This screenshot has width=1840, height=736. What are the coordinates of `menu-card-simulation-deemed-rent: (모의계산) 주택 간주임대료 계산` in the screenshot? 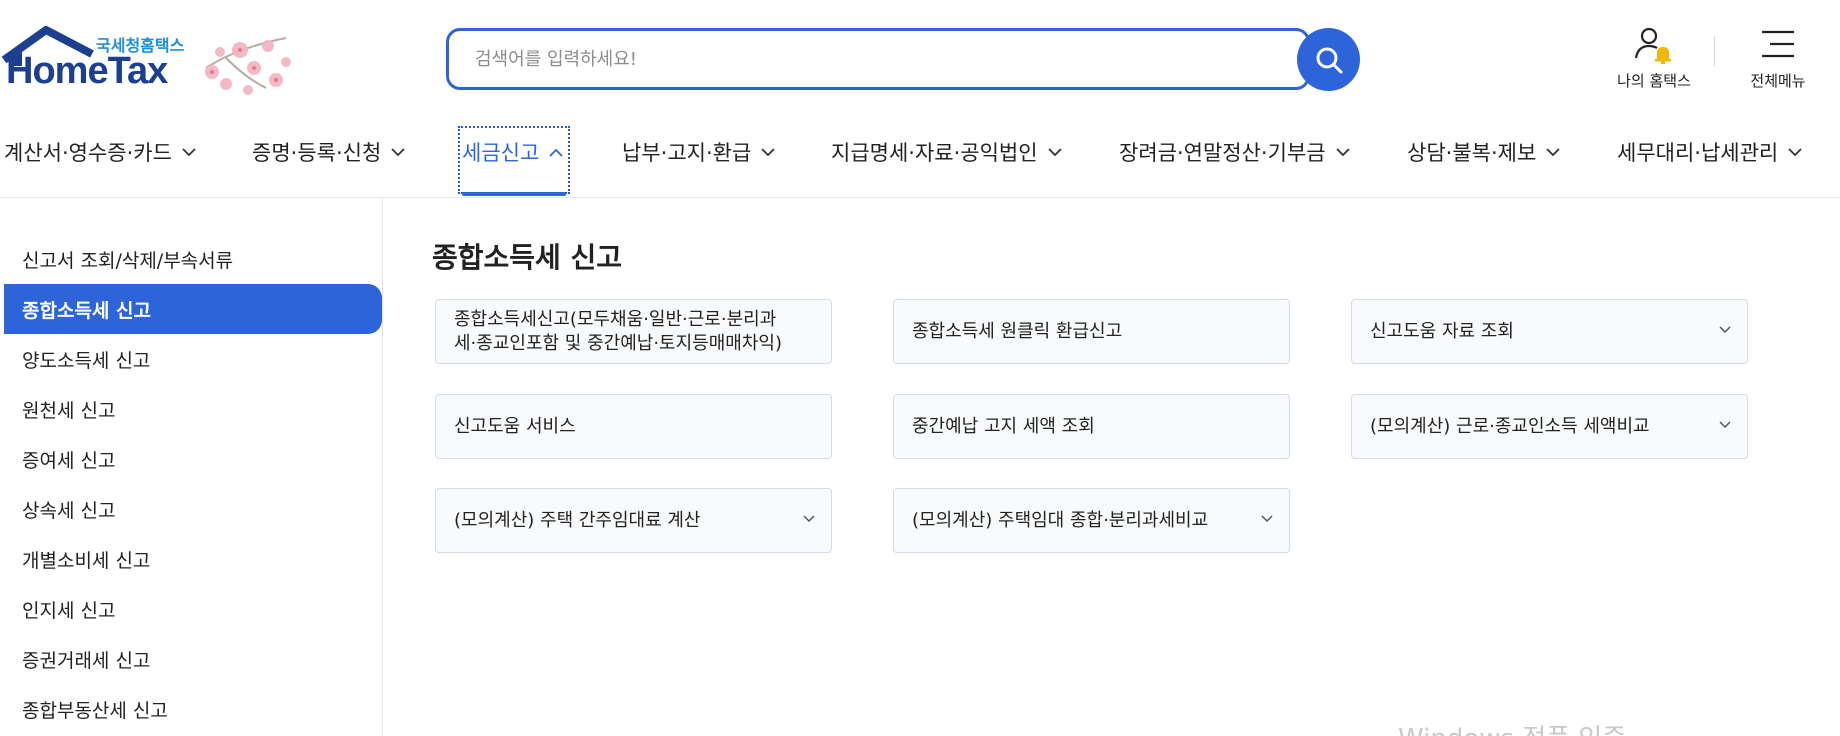 It's located at (633, 520).